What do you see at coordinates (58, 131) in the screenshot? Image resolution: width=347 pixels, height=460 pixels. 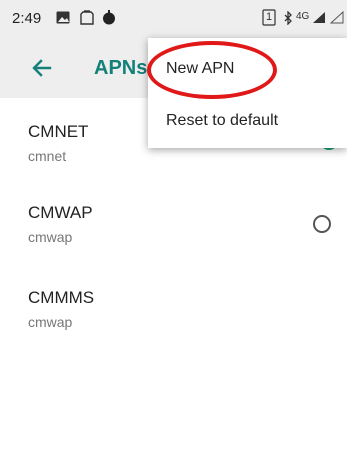 I see `apn-name: CMNET` at bounding box center [58, 131].